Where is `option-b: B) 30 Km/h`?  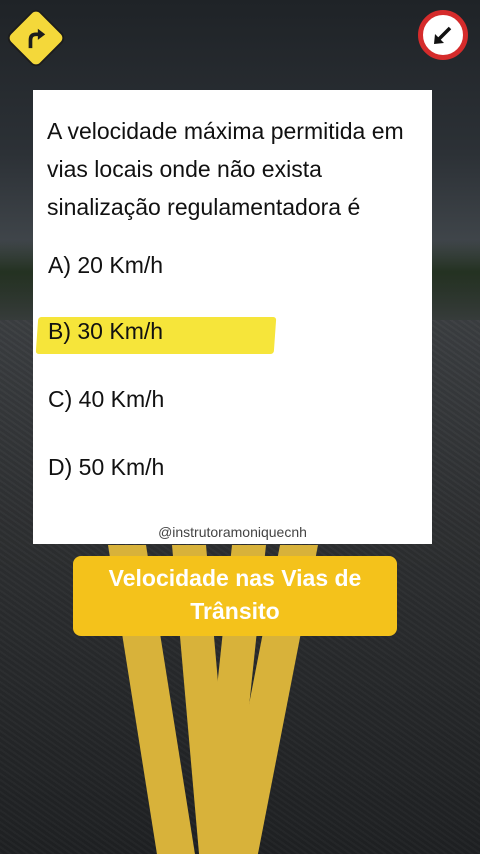
option-b: B) 30 Km/h is located at coordinates (105, 331).